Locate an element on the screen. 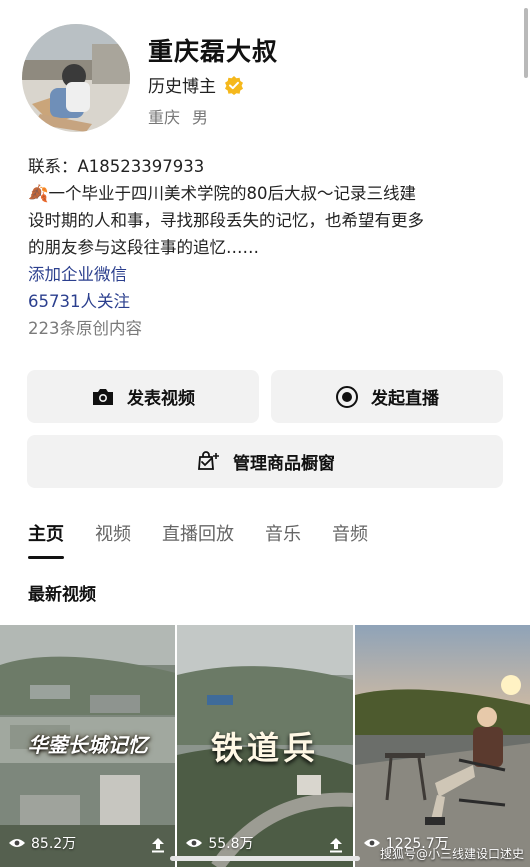  tab-live-replay: 直播回放 is located at coordinates (198, 533).